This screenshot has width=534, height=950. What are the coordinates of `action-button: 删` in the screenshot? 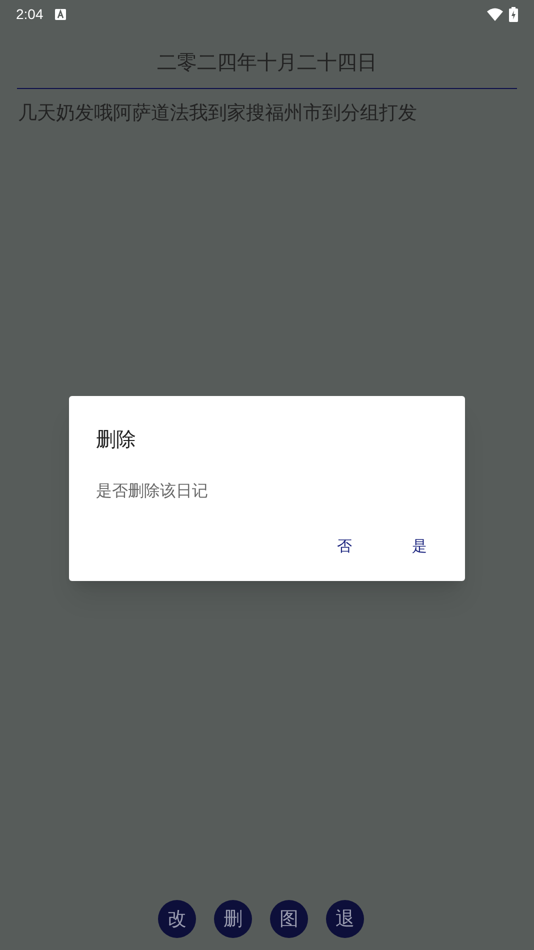 It's located at (233, 919).